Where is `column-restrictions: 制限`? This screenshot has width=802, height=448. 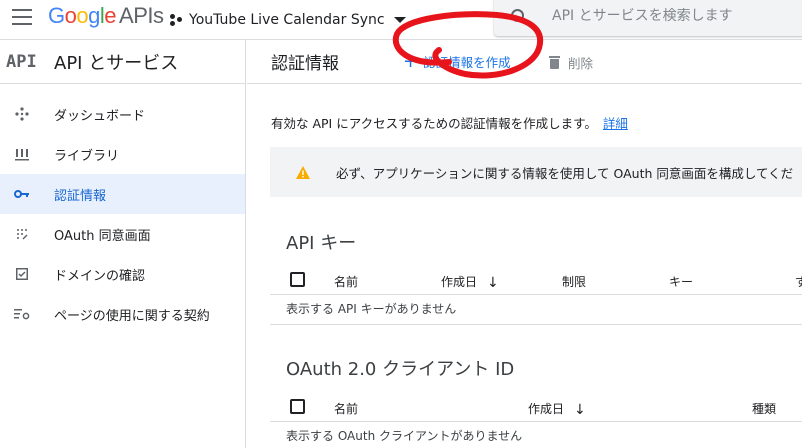 column-restrictions: 制限 is located at coordinates (574, 281).